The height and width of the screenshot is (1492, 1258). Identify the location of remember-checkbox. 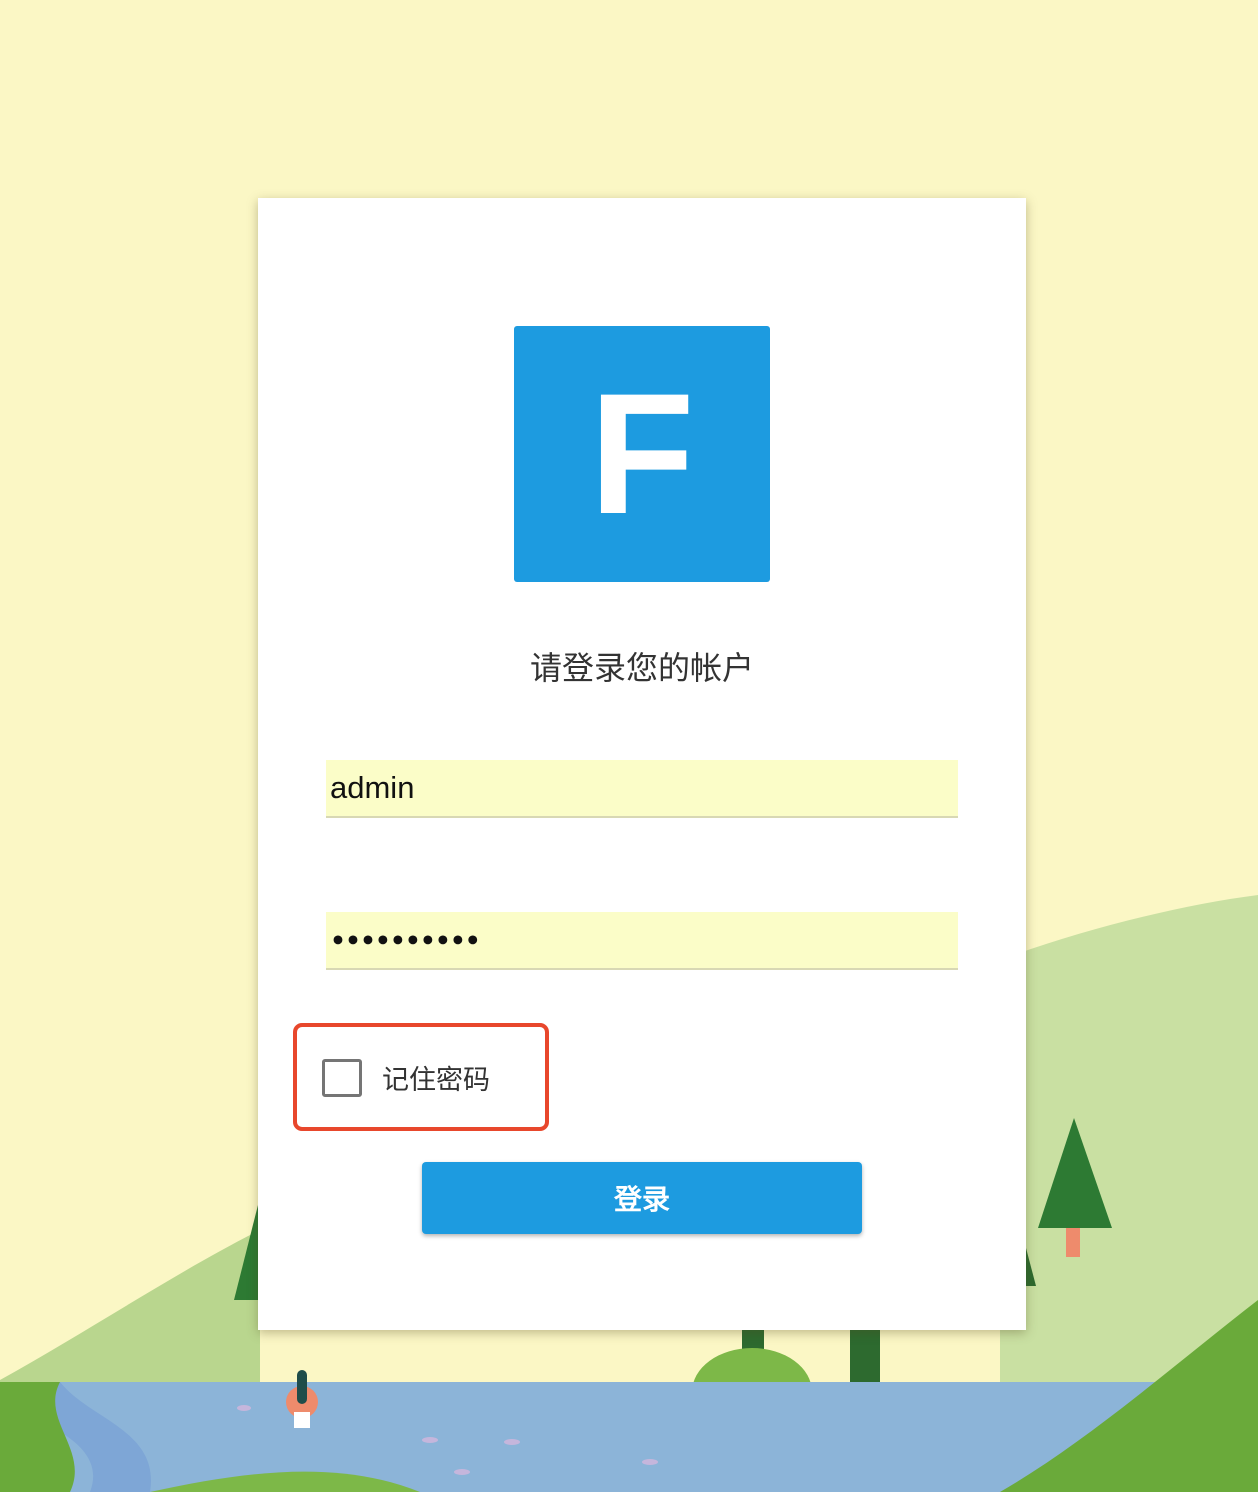
(342, 1077).